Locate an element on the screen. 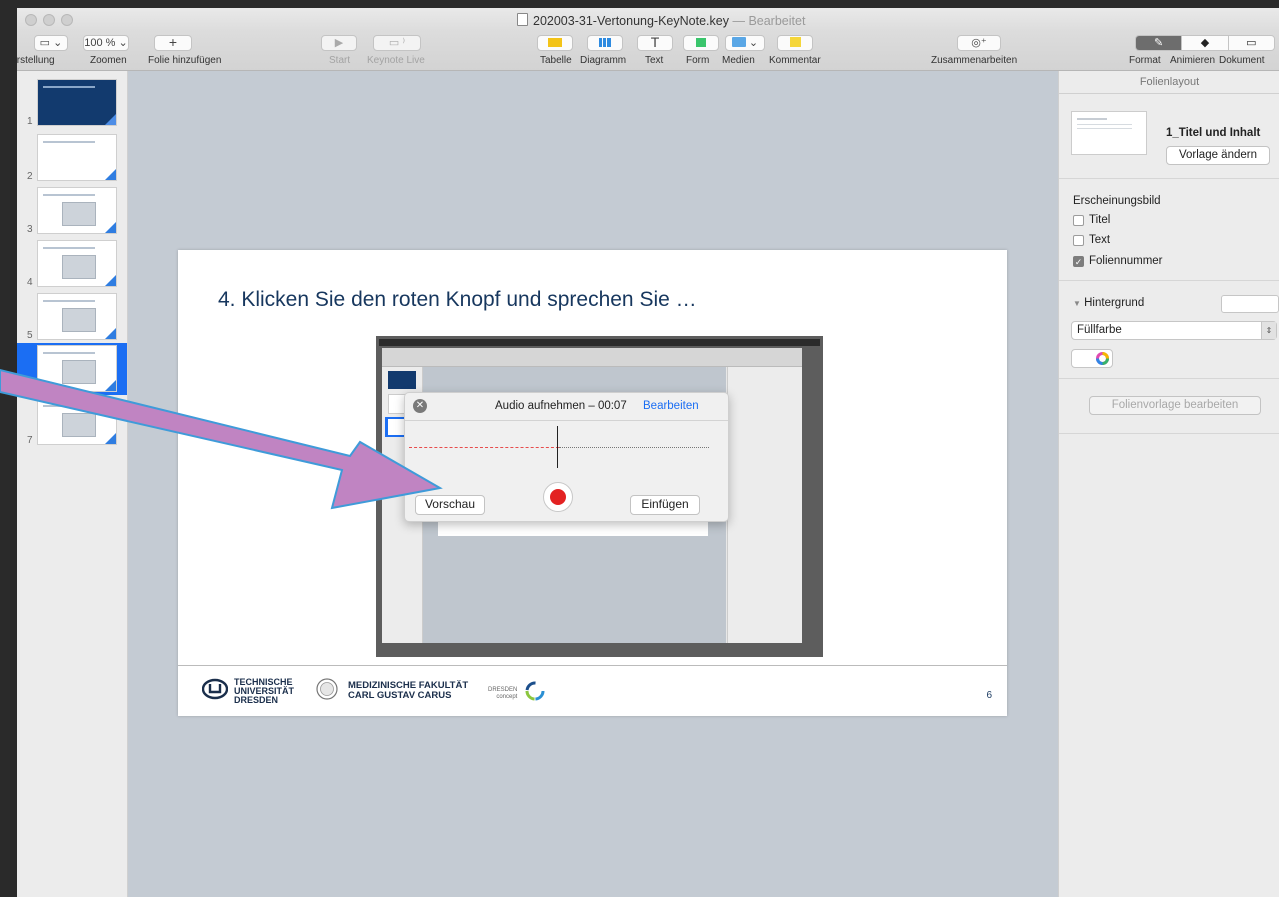 The width and height of the screenshot is (1279, 897). preview-button: Vorschau is located at coordinates (450, 505).